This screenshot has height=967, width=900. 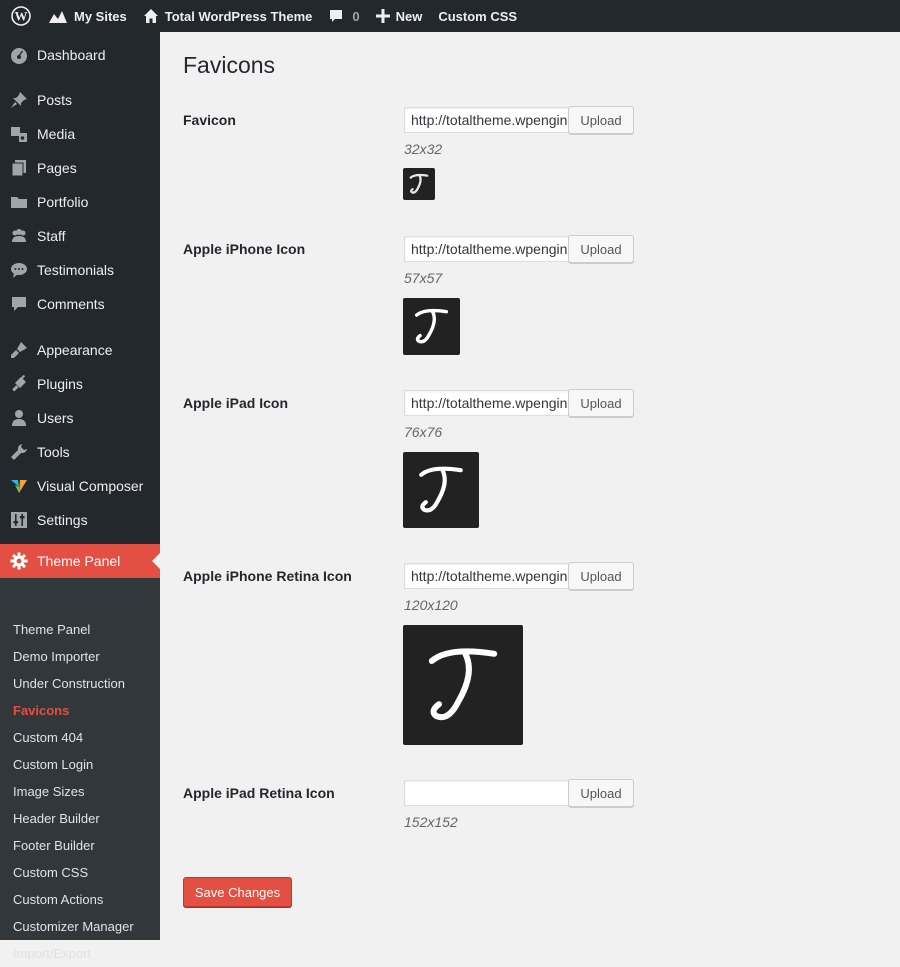 I want to click on gear-icon, so click(x=18, y=561).